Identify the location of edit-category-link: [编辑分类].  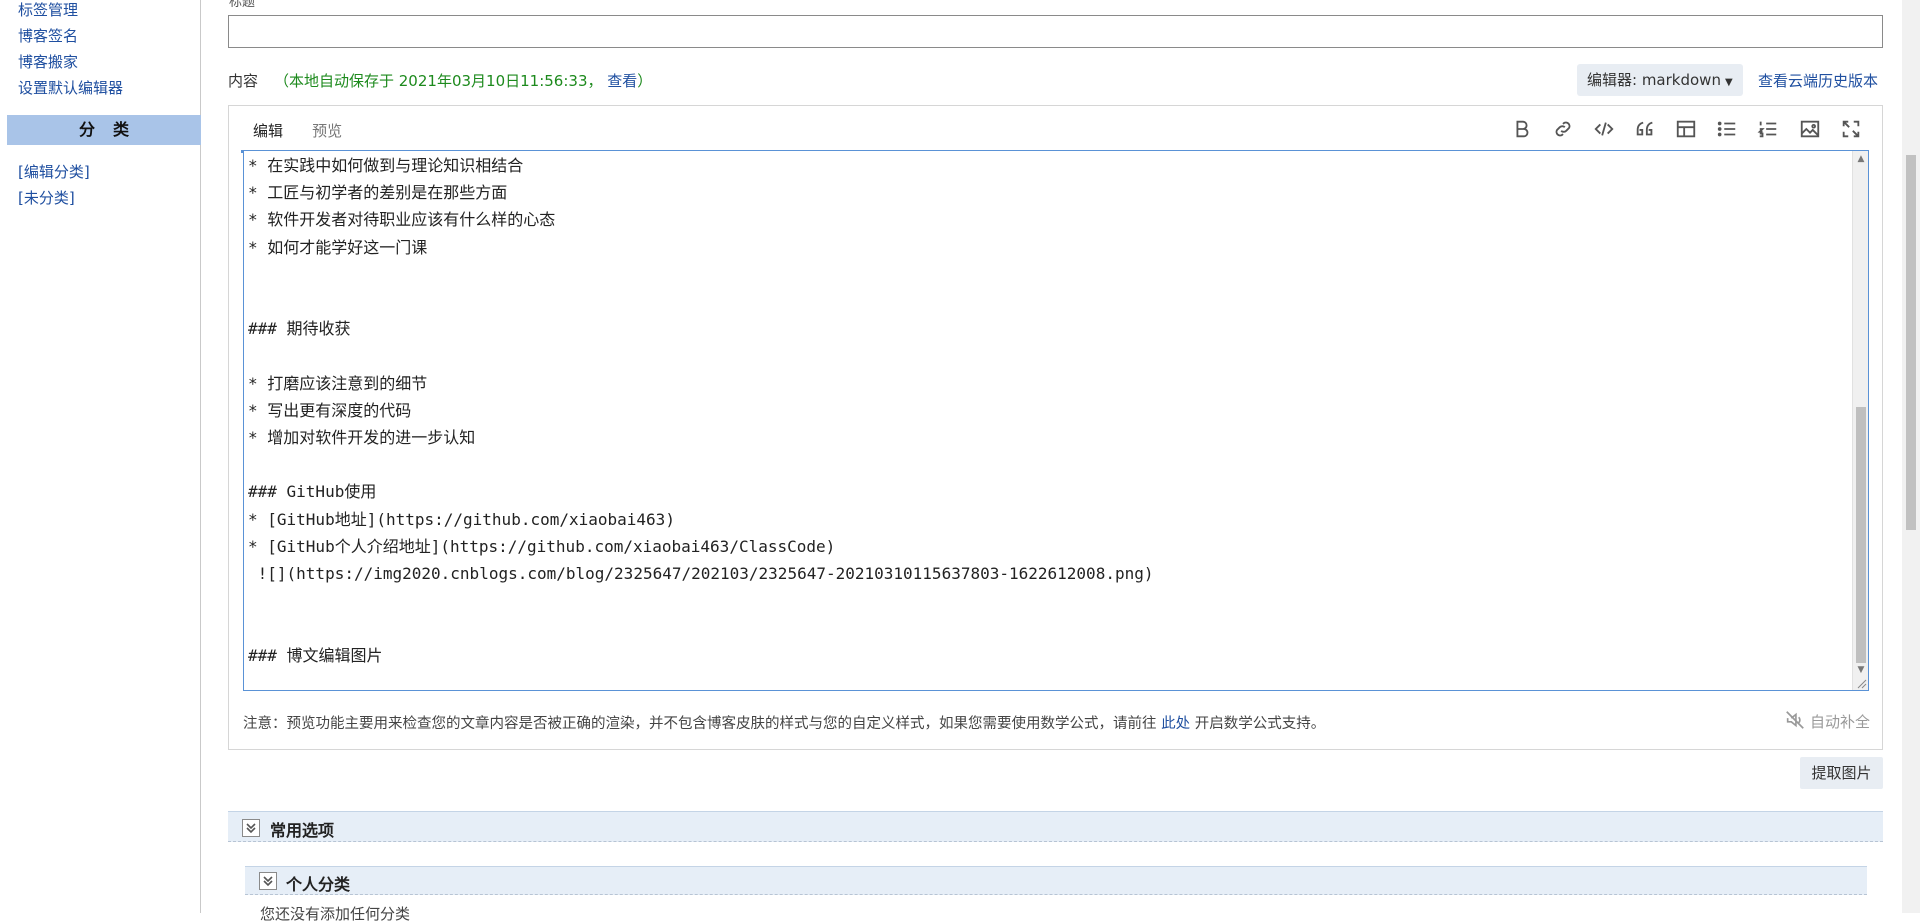
(54, 171).